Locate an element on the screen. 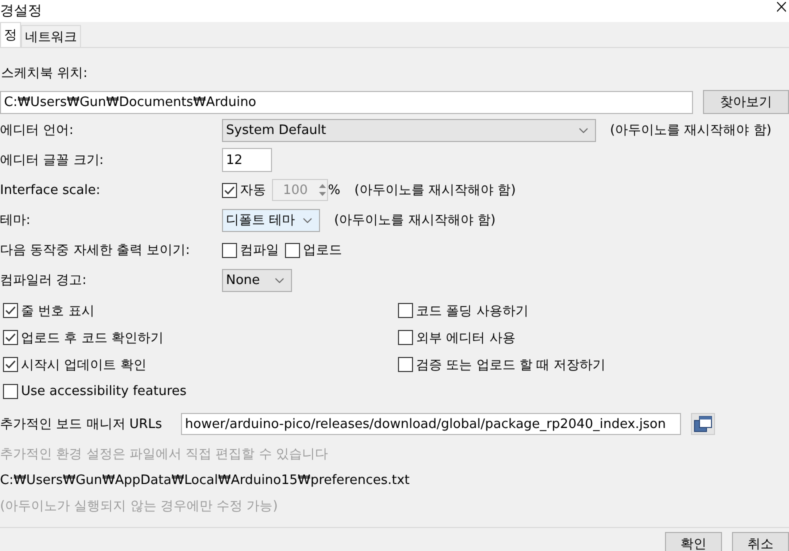  setting-label: 에디터 글꼴 크기: is located at coordinates (52, 160).